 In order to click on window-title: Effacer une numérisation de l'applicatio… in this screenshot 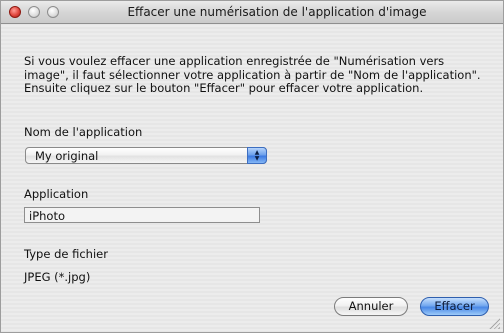, I will do `click(277, 12)`.